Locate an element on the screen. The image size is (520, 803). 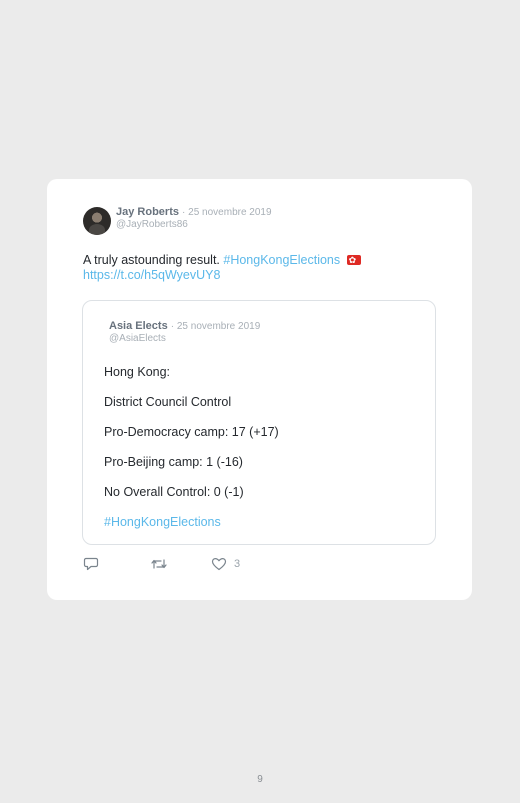
quoted-line: Pro-Beijing camp: 1 (-16) is located at coordinates (173, 462).